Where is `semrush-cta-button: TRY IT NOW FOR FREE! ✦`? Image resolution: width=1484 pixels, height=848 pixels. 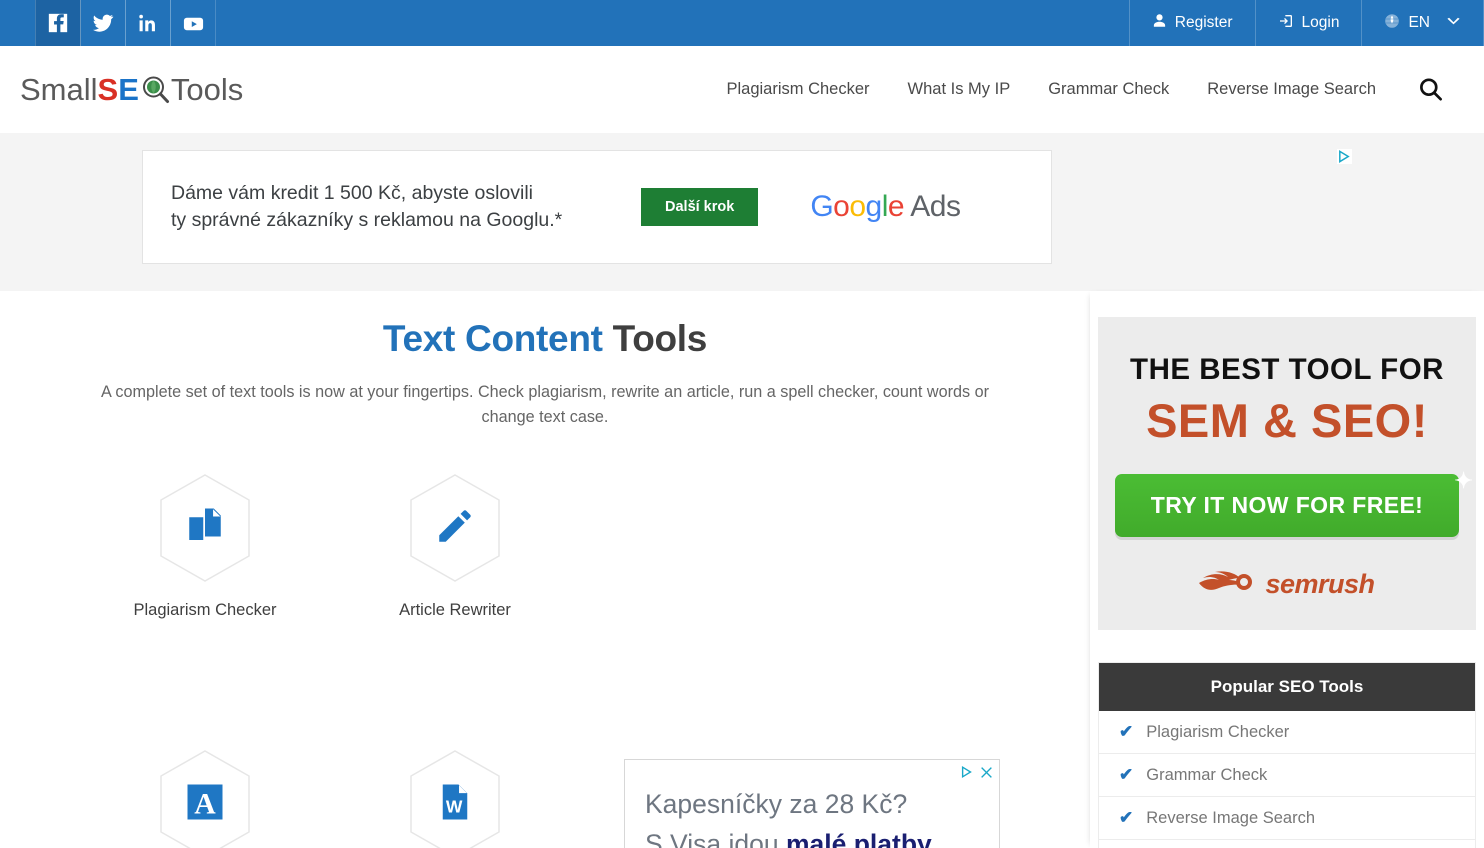 semrush-cta-button: TRY IT NOW FOR FREE! ✦ is located at coordinates (1293, 502).